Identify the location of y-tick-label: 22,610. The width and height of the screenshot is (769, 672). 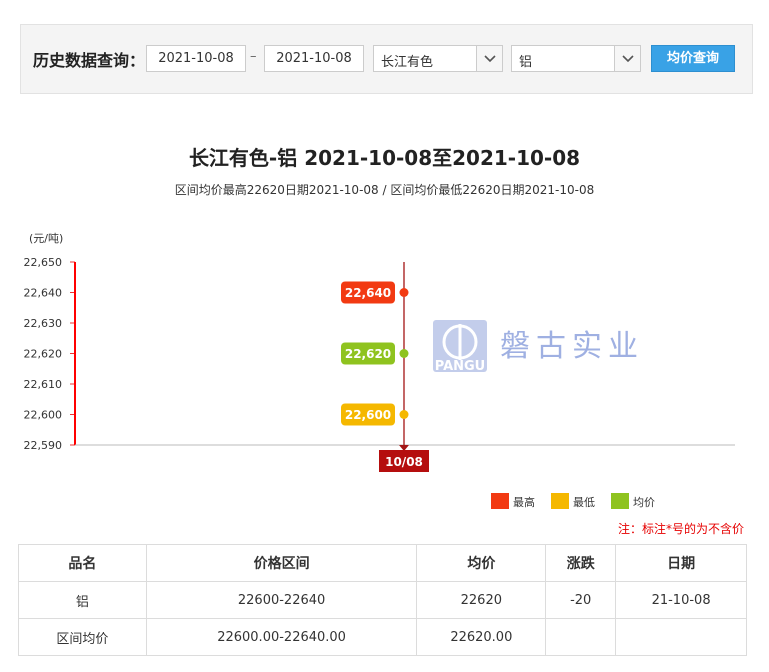
(43, 384).